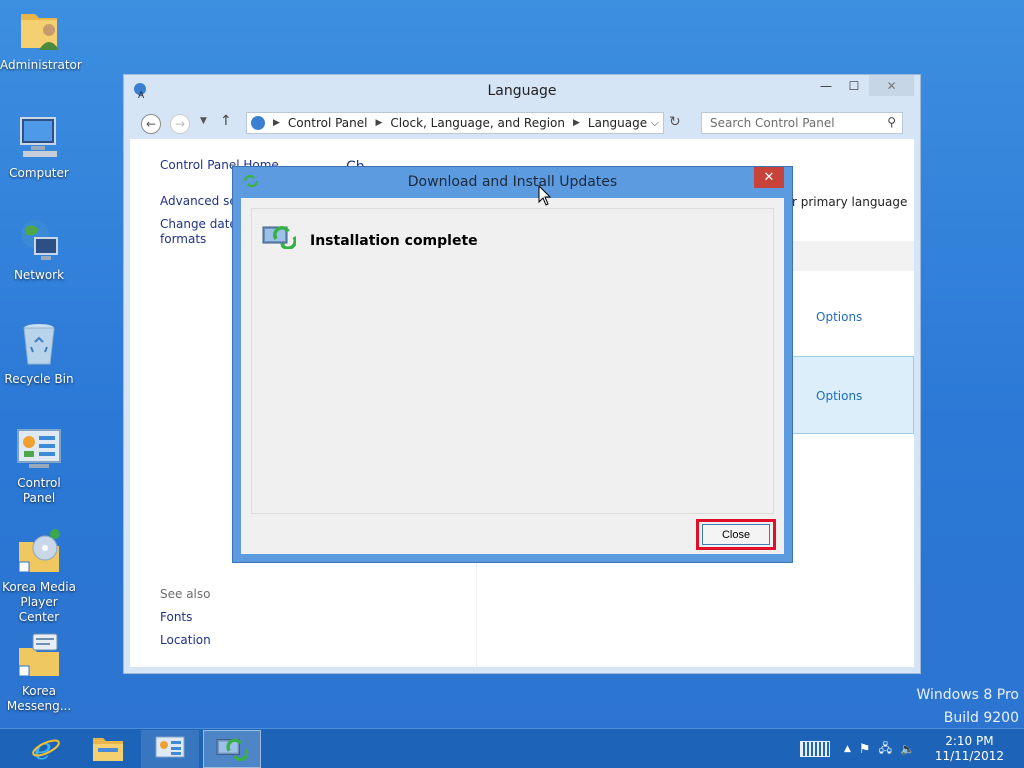  I want to click on back-button: ←, so click(151, 124).